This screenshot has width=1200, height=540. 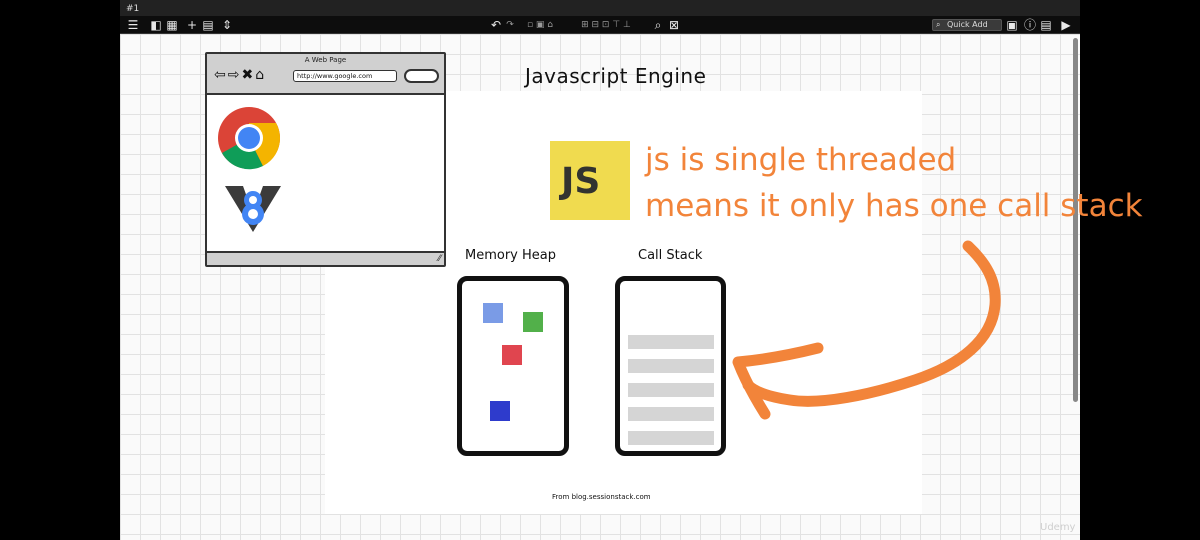 What do you see at coordinates (1066, 25) in the screenshot?
I see `play-icon: ▶` at bounding box center [1066, 25].